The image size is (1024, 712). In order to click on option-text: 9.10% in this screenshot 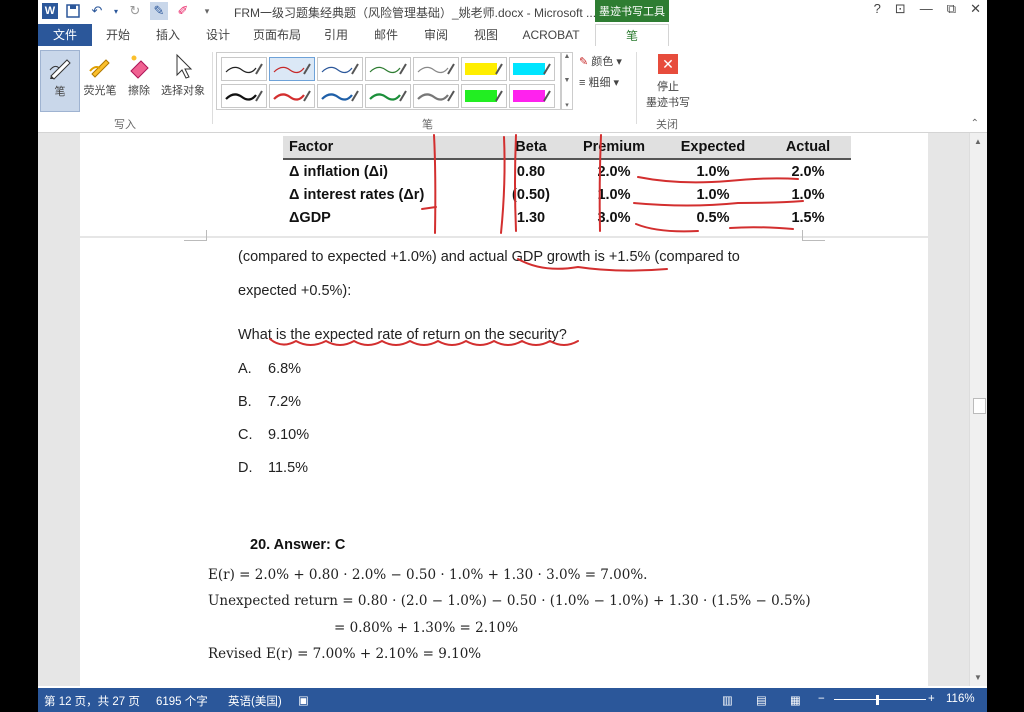, I will do `click(289, 435)`.